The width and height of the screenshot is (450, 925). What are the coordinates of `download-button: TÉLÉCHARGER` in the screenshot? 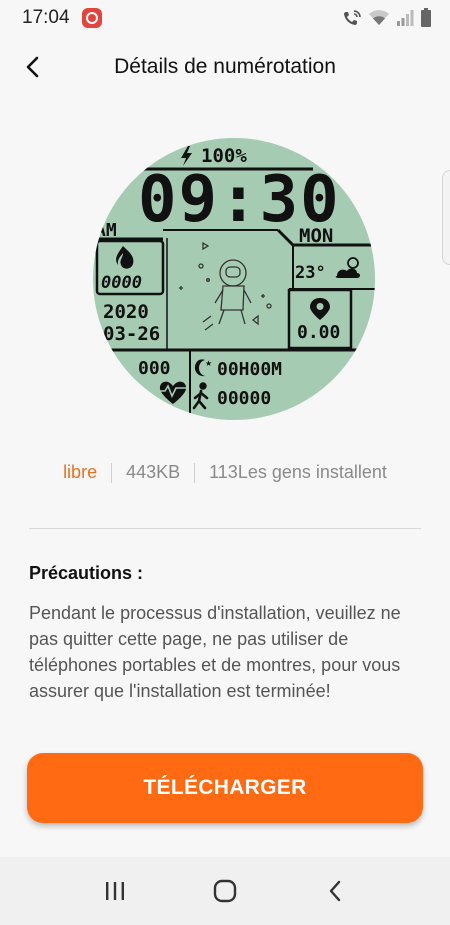 It's located at (225, 788).